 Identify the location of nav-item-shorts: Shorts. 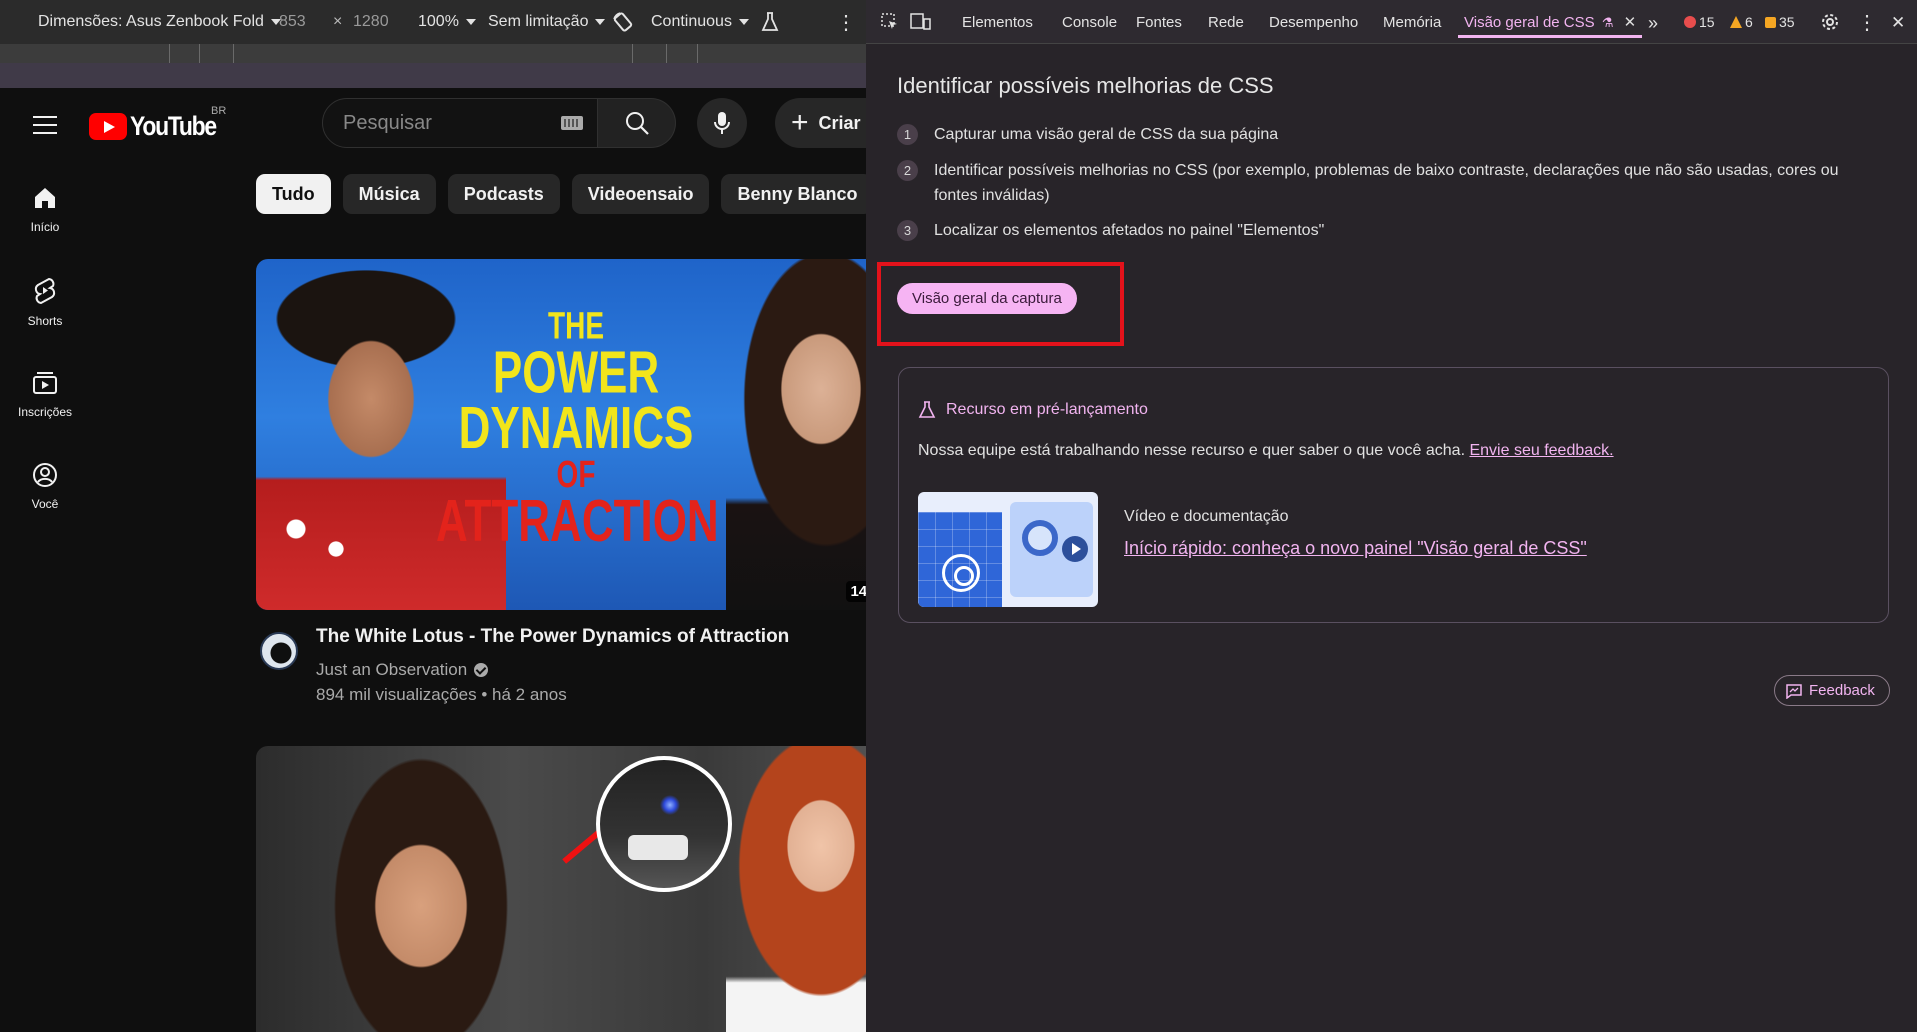
(45, 307).